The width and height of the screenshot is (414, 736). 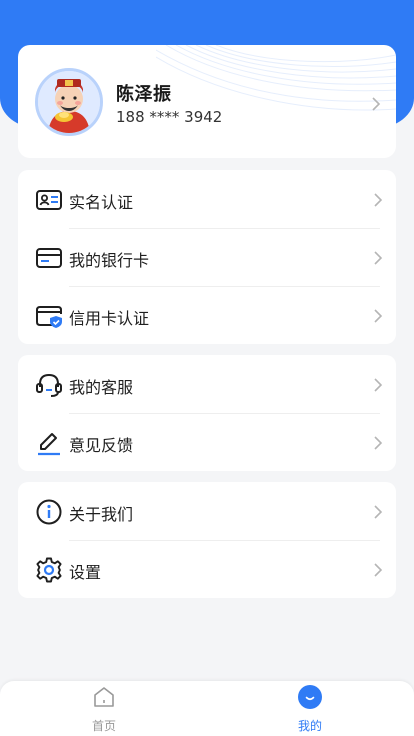 I want to click on profile-card: 陈泽振 188 **** 3942, so click(x=207, y=101).